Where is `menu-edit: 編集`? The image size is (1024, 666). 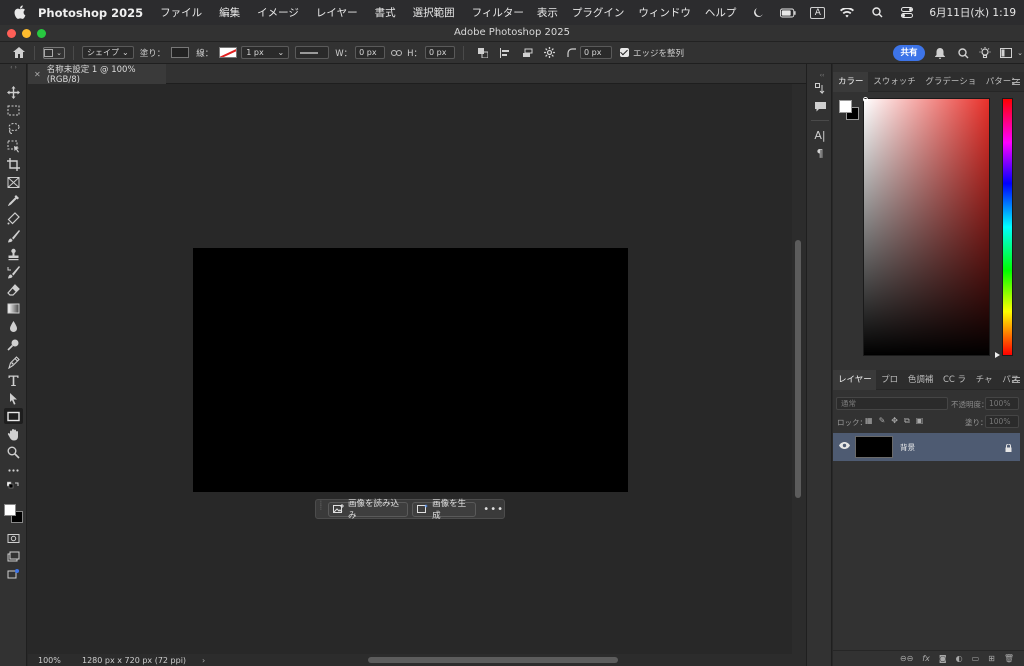
menu-edit: 編集 is located at coordinates (229, 12).